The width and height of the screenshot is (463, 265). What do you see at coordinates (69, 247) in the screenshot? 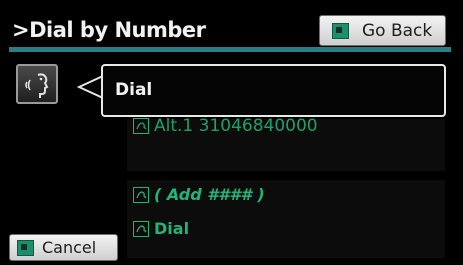
I see `cancel-label: Cancel` at bounding box center [69, 247].